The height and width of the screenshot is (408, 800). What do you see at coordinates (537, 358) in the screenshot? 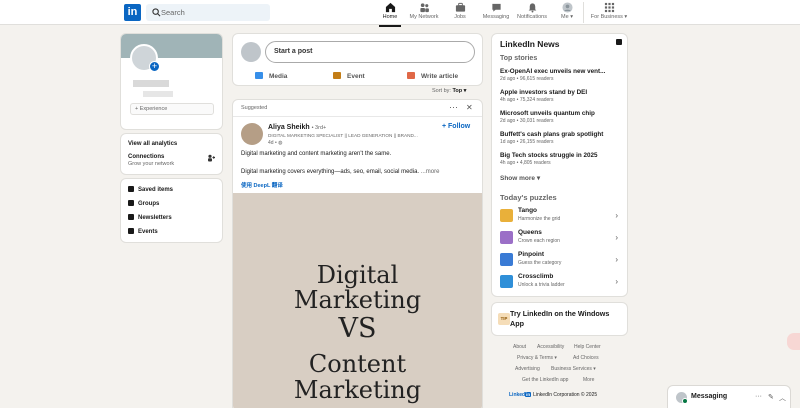
I see `footer-privacy-terms: Privacy & Terms ▾` at bounding box center [537, 358].